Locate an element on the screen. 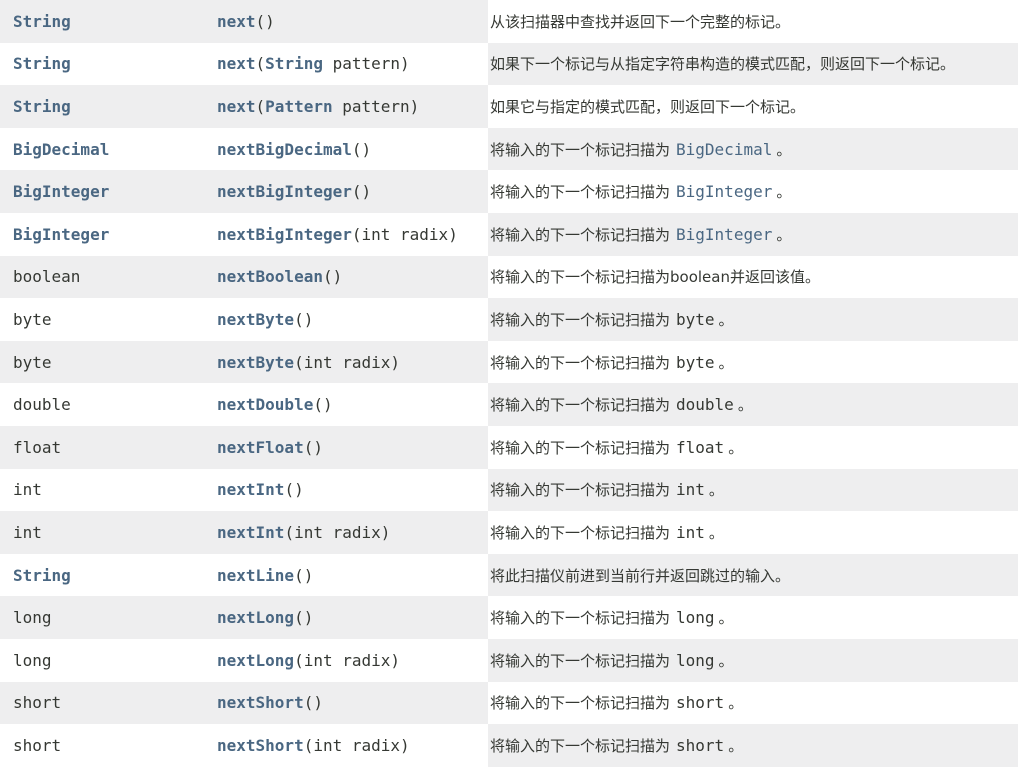  method-name-link: nextFloat is located at coordinates (260, 447).